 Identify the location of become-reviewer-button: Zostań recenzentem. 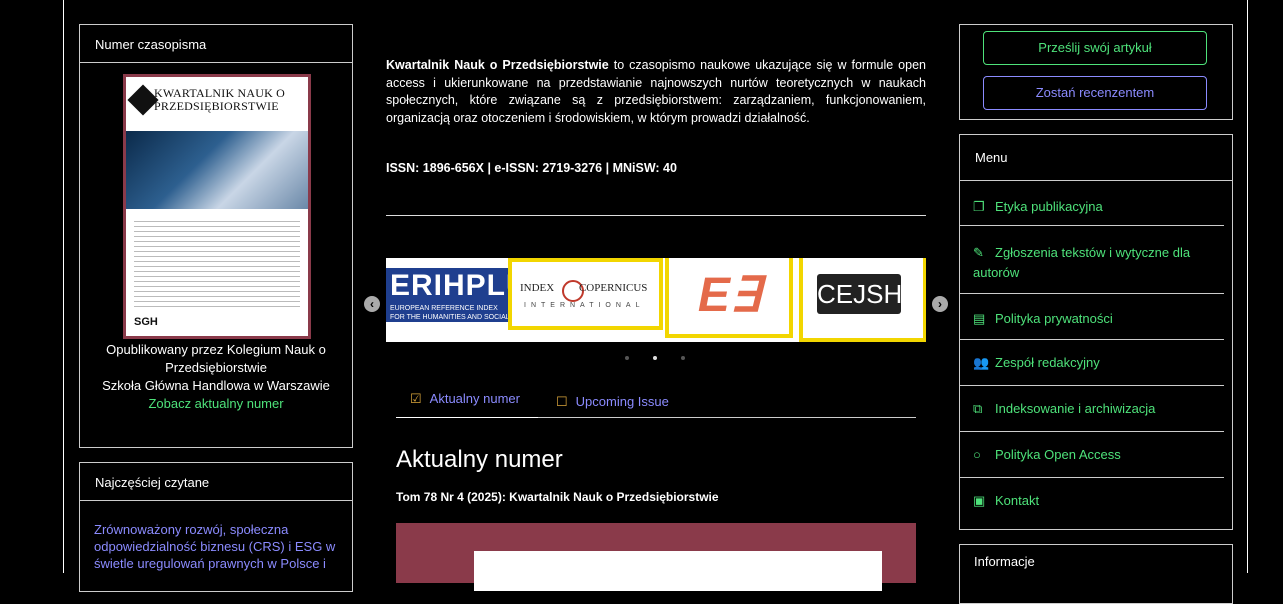
(1095, 93).